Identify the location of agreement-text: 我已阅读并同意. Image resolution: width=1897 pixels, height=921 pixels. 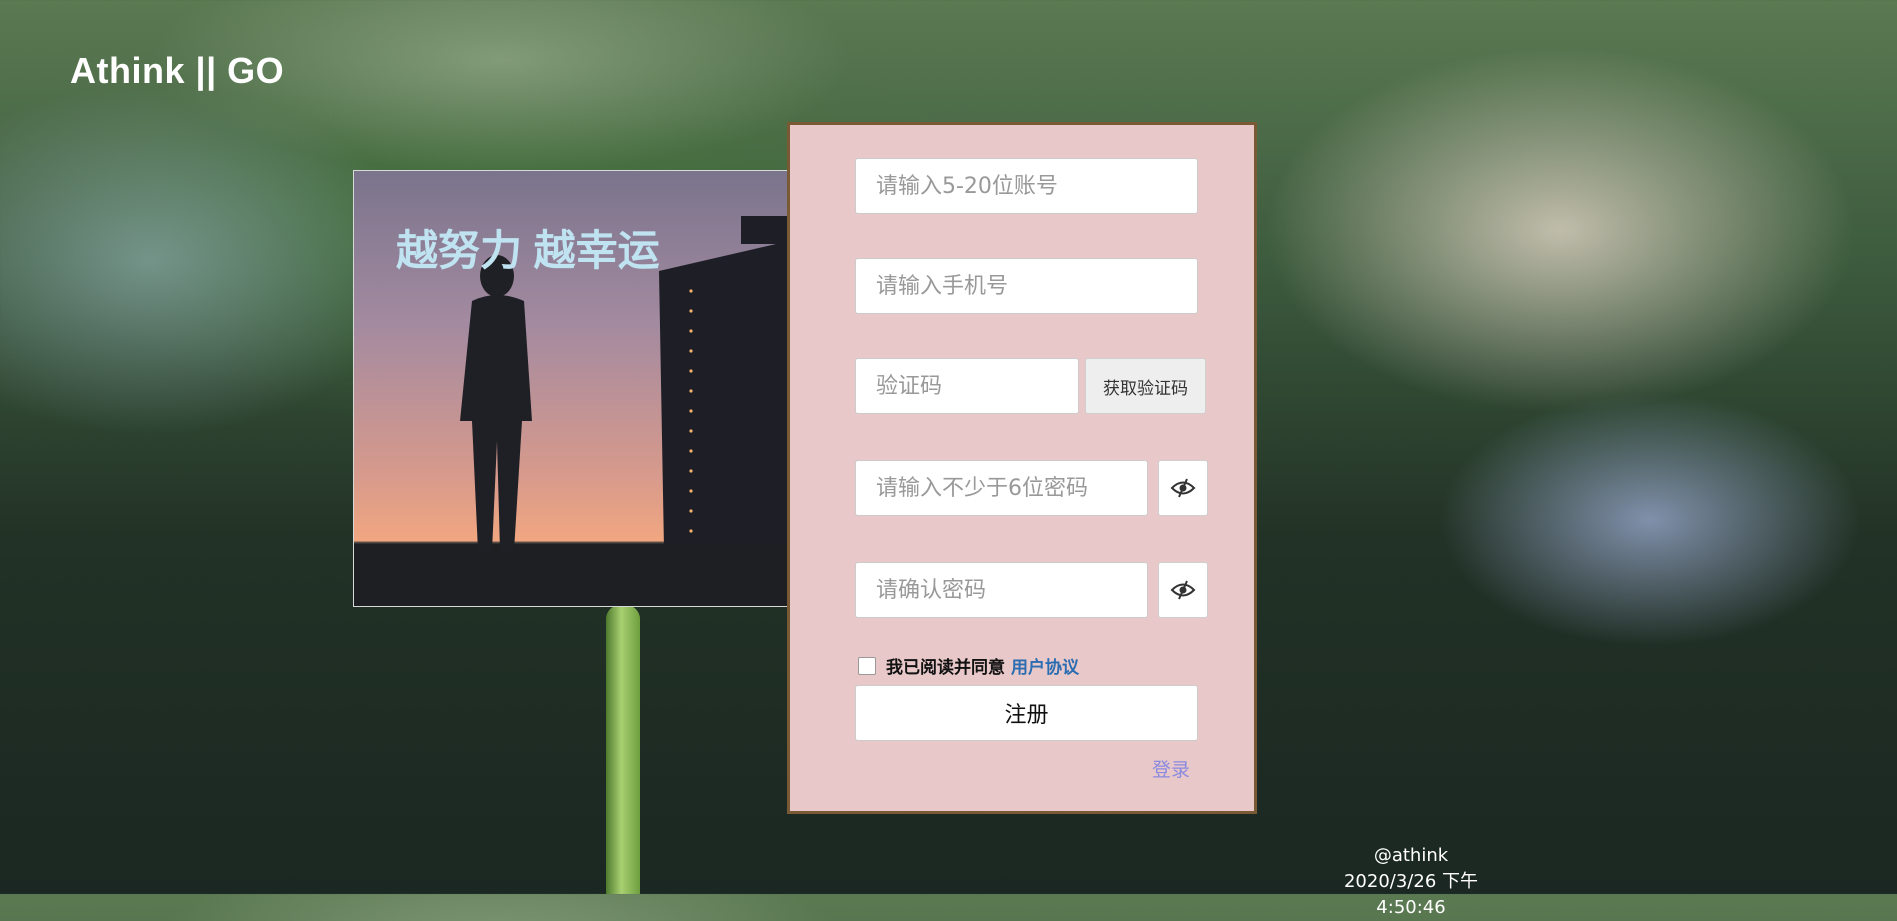
(945, 668).